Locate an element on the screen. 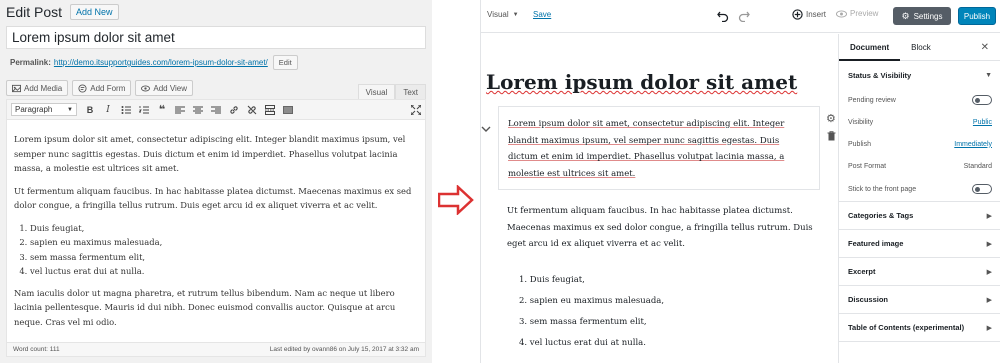  fullscreen-icon is located at coordinates (416, 109).